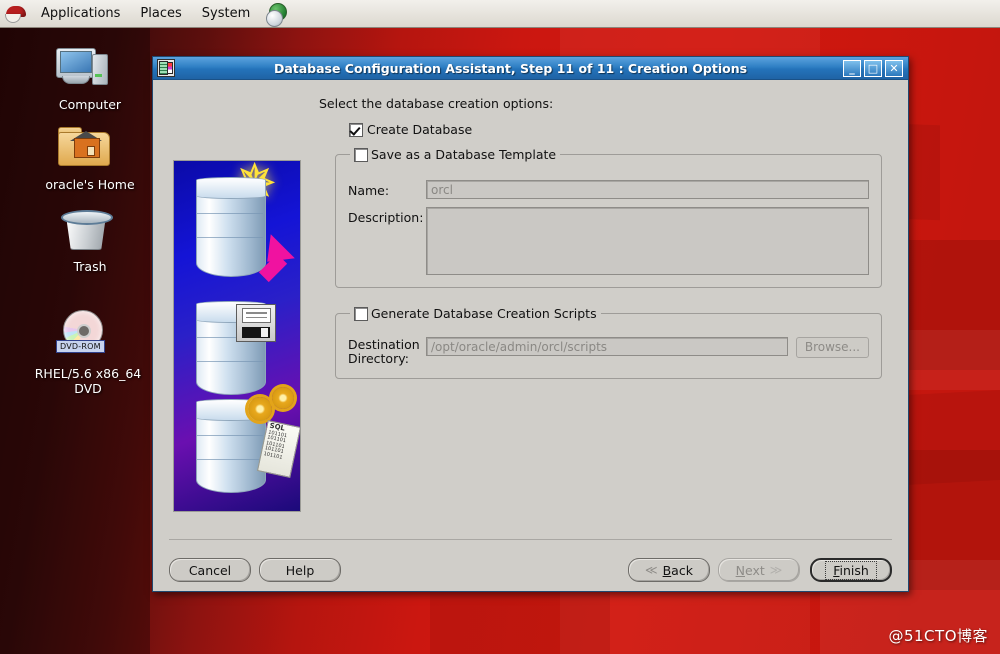 The image size is (1000, 654). I want to click on generate-scripts-checkbox, so click(361, 313).